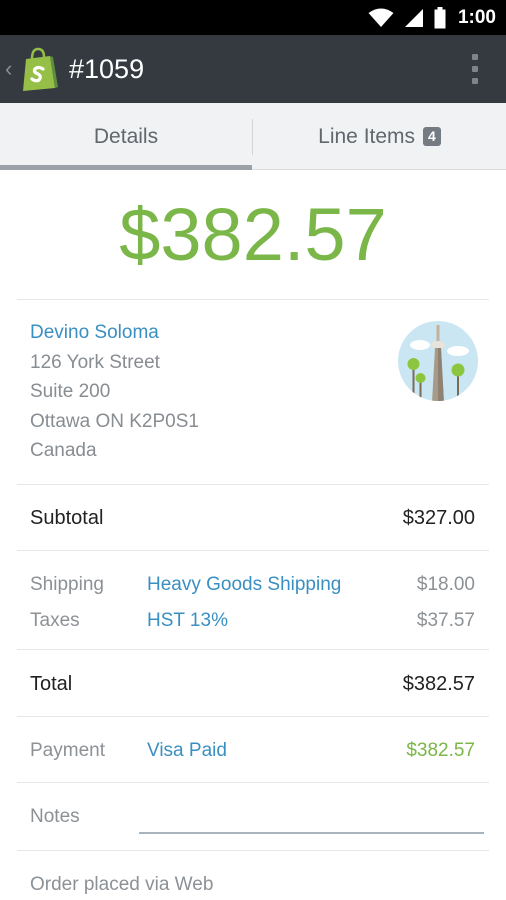  What do you see at coordinates (126, 167) in the screenshot?
I see `active-tab-indicator` at bounding box center [126, 167].